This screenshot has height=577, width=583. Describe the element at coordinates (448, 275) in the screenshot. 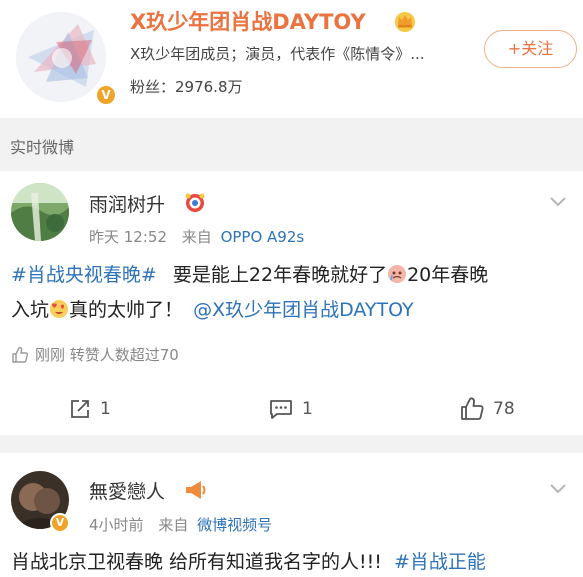

I see `post-text: 20年春晚` at that location.